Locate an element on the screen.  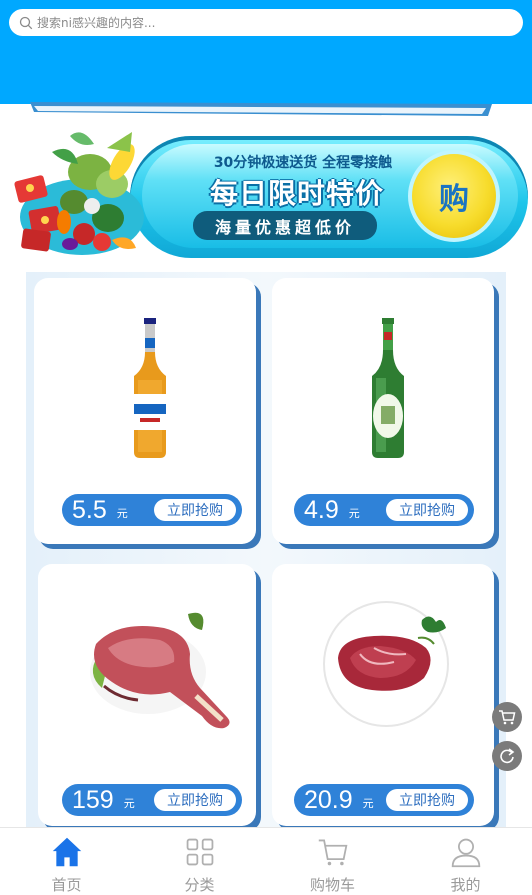
tab-category: 分类 is located at coordinates (199, 861).